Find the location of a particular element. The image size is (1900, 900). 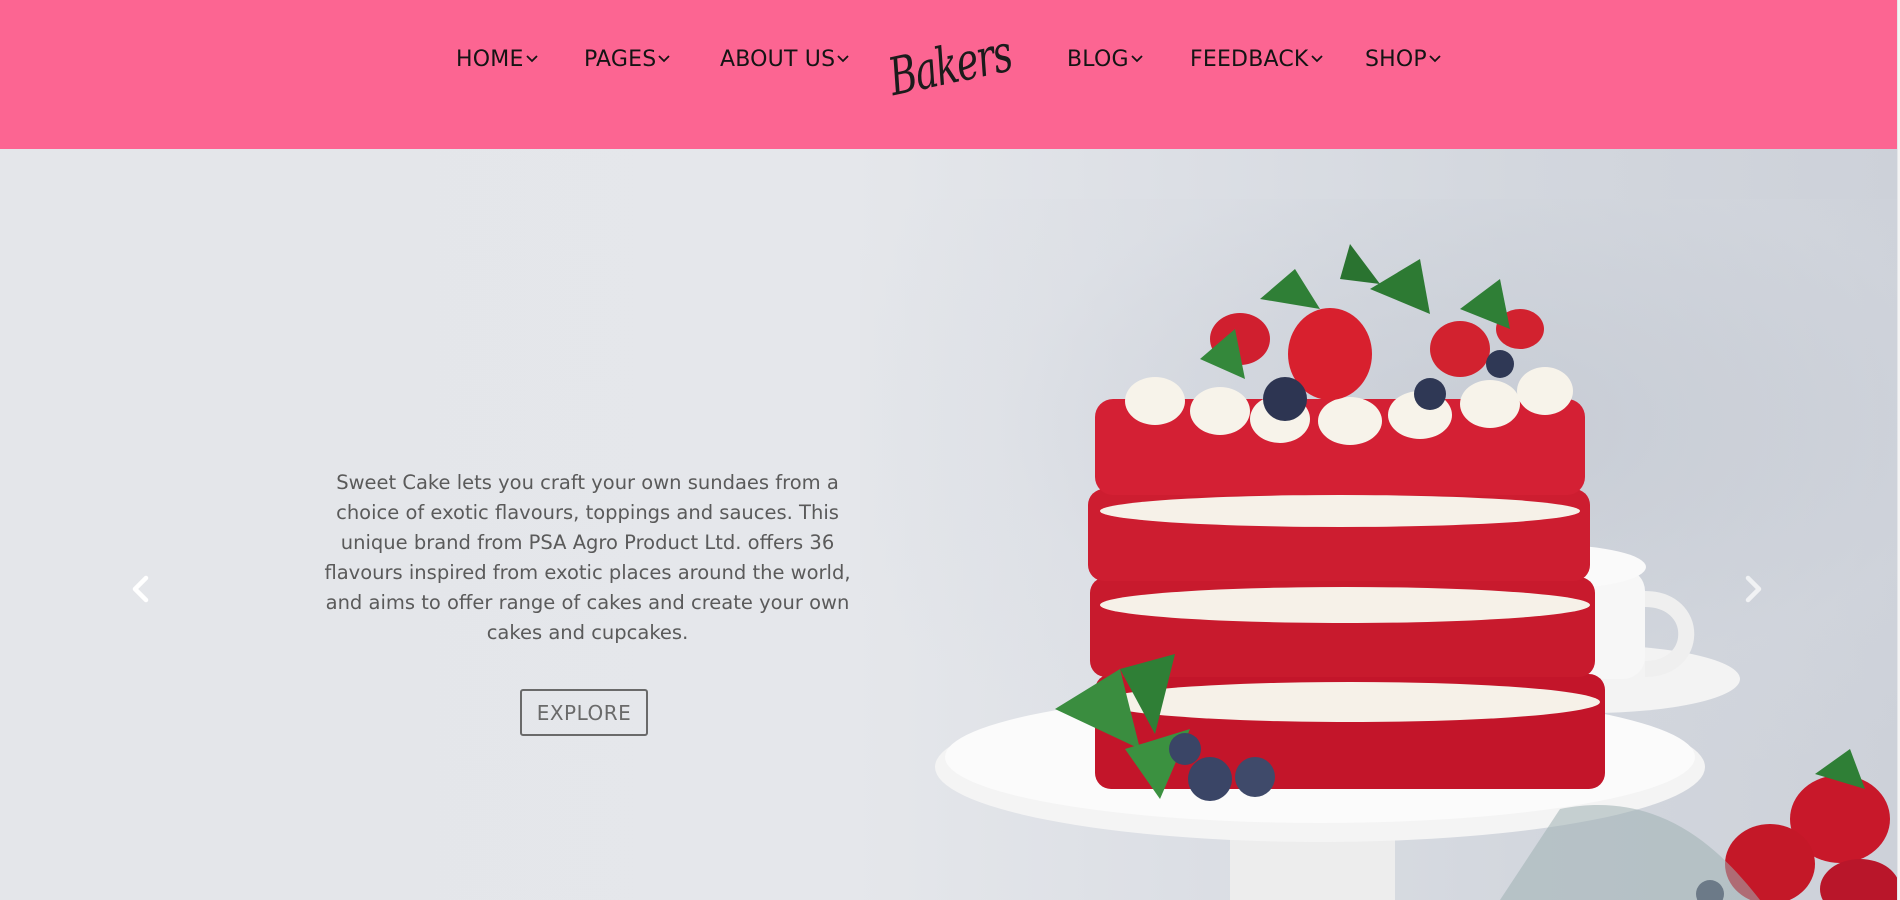

chevron-right-icon is located at coordinates (1753, 589).